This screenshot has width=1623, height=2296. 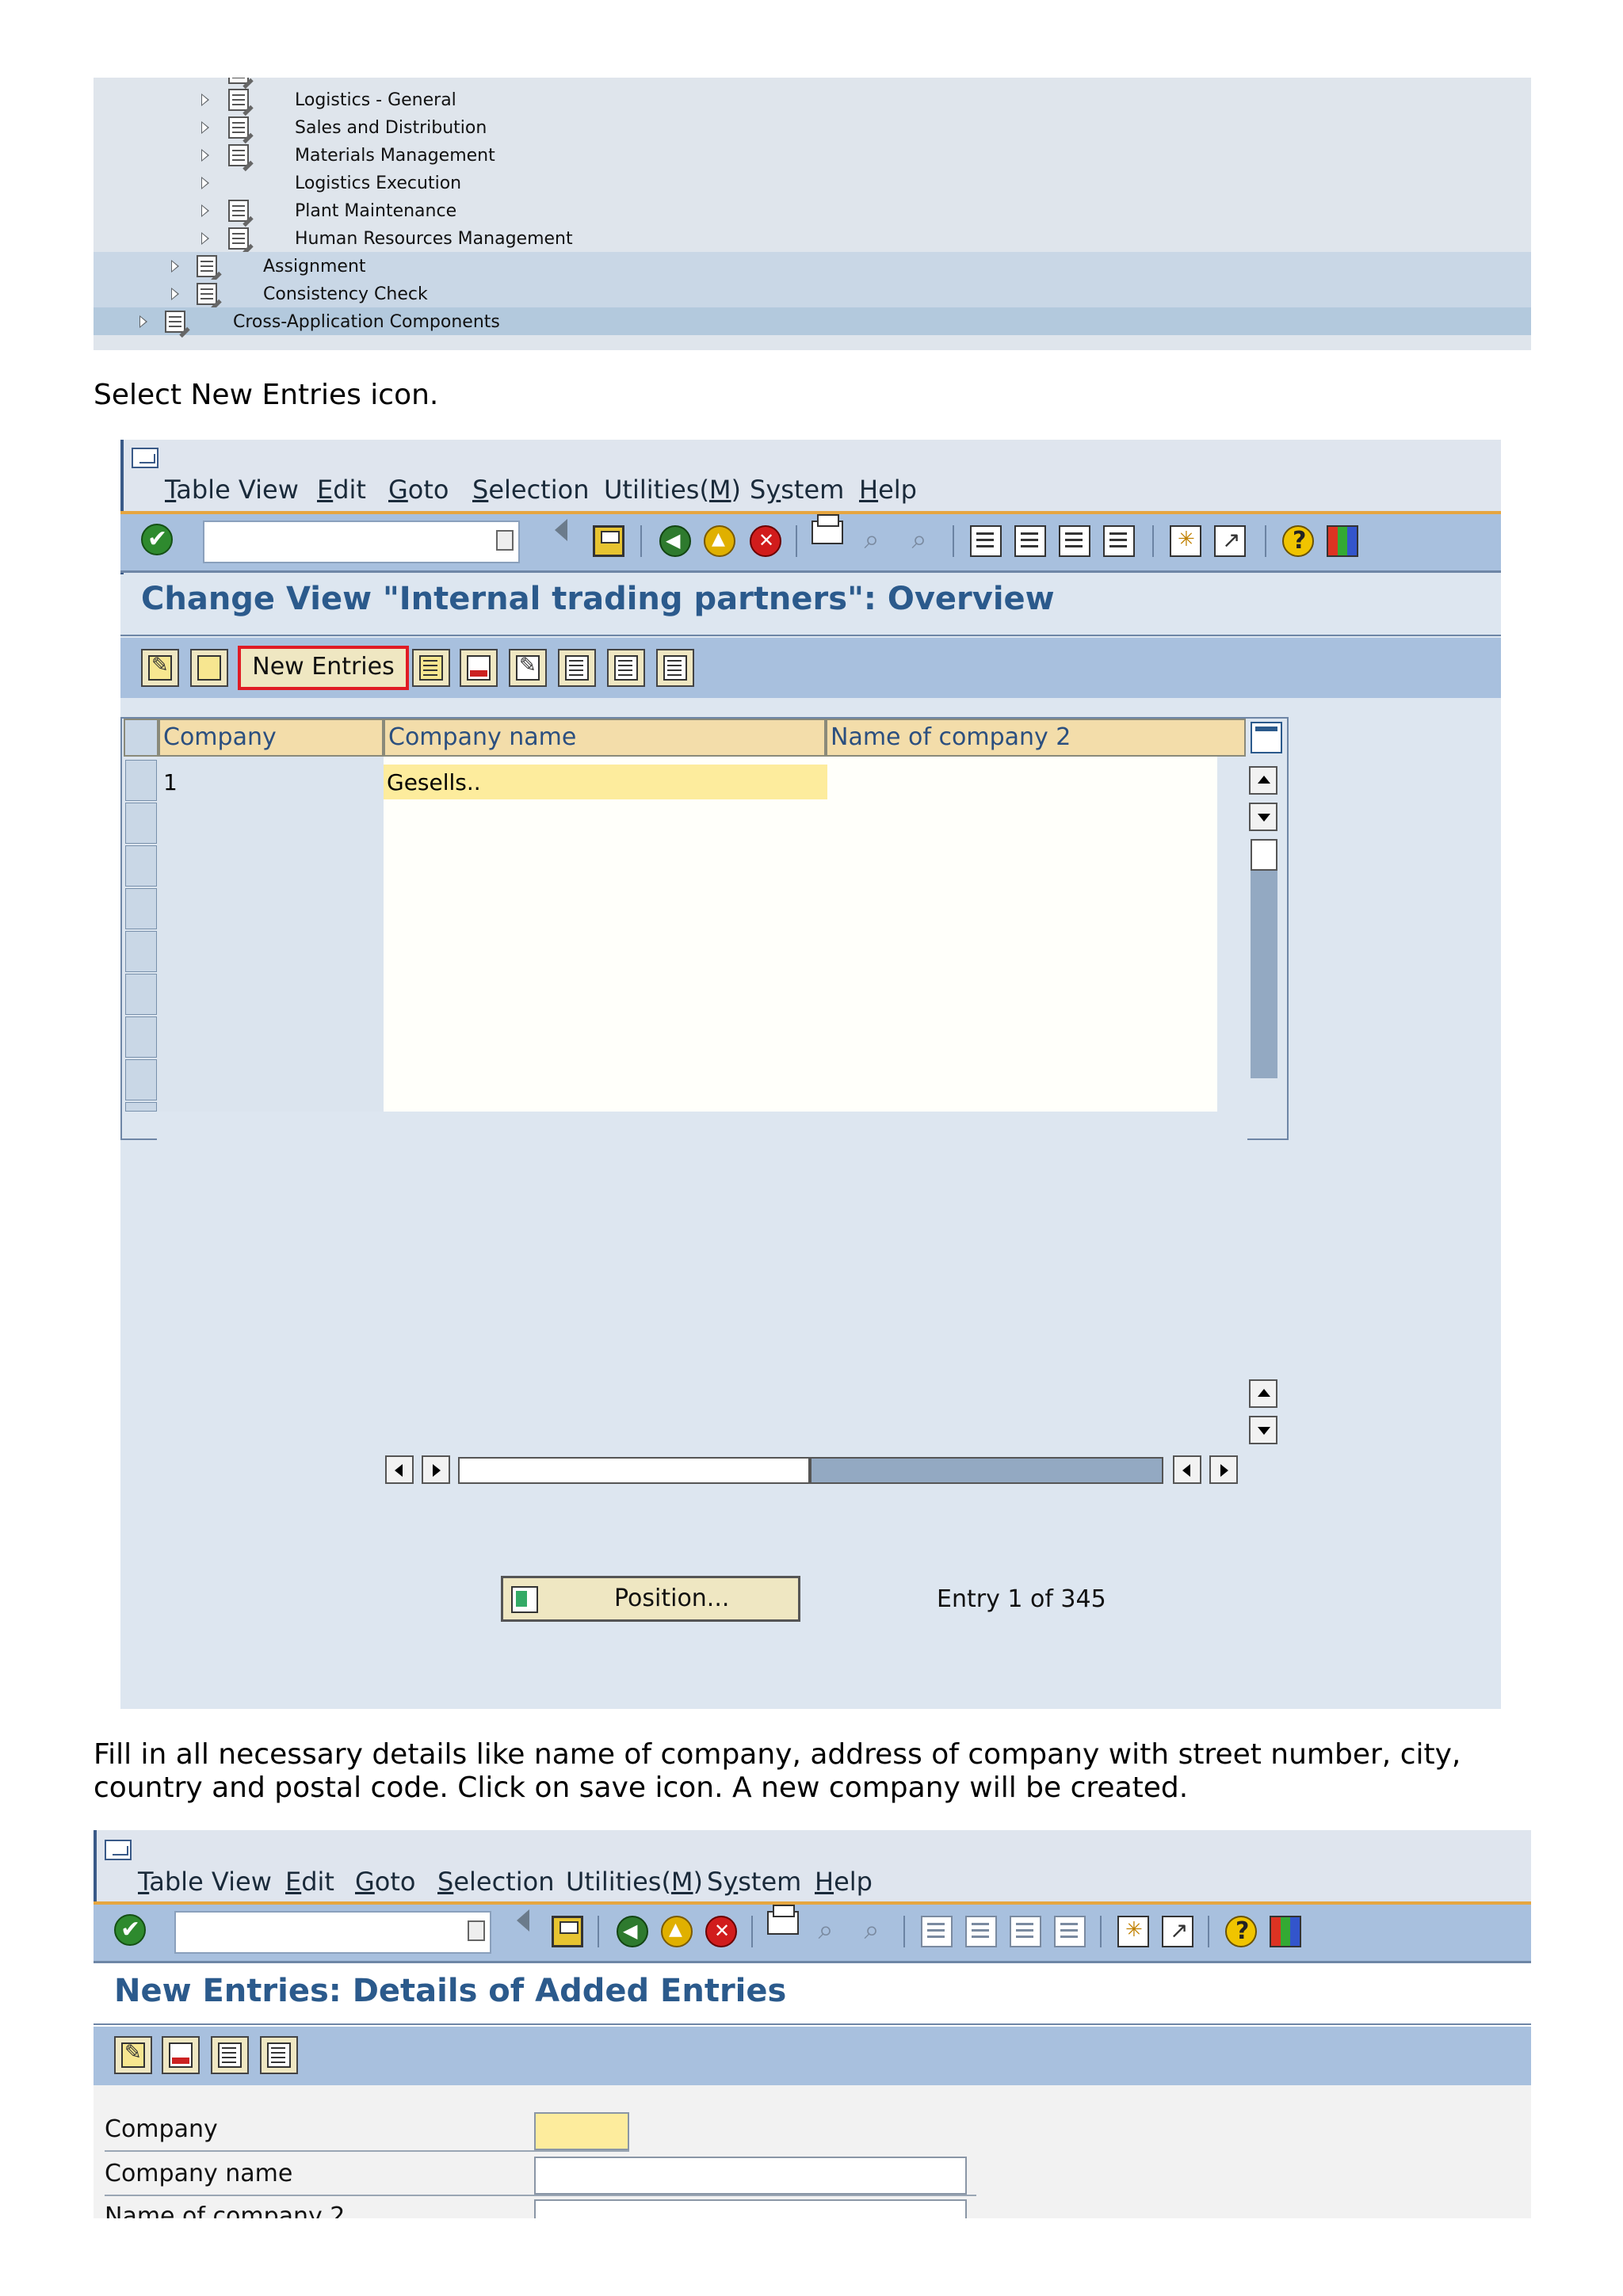 What do you see at coordinates (431, 668) in the screenshot?
I see `copy-as-button` at bounding box center [431, 668].